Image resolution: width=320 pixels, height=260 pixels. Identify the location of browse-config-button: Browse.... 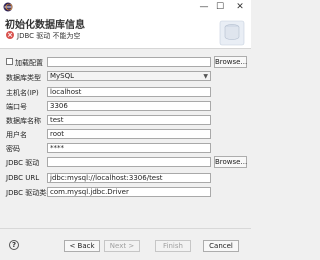
(230, 62).